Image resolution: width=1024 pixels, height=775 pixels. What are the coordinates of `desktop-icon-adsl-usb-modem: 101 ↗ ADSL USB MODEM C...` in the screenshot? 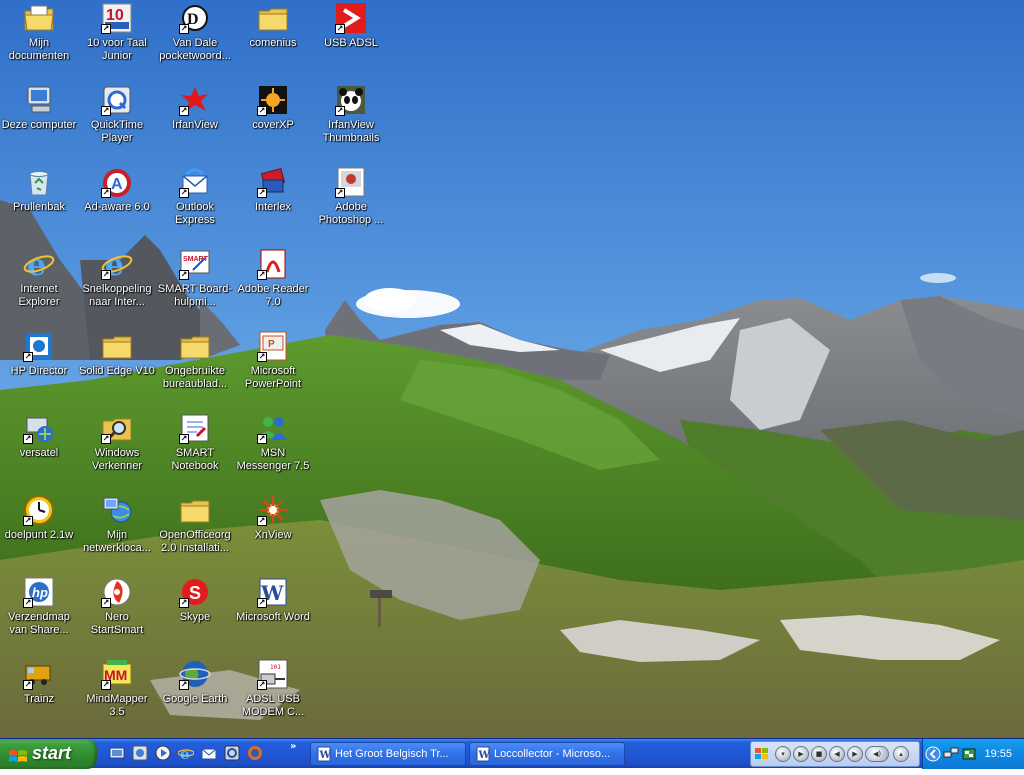 It's located at (273, 688).